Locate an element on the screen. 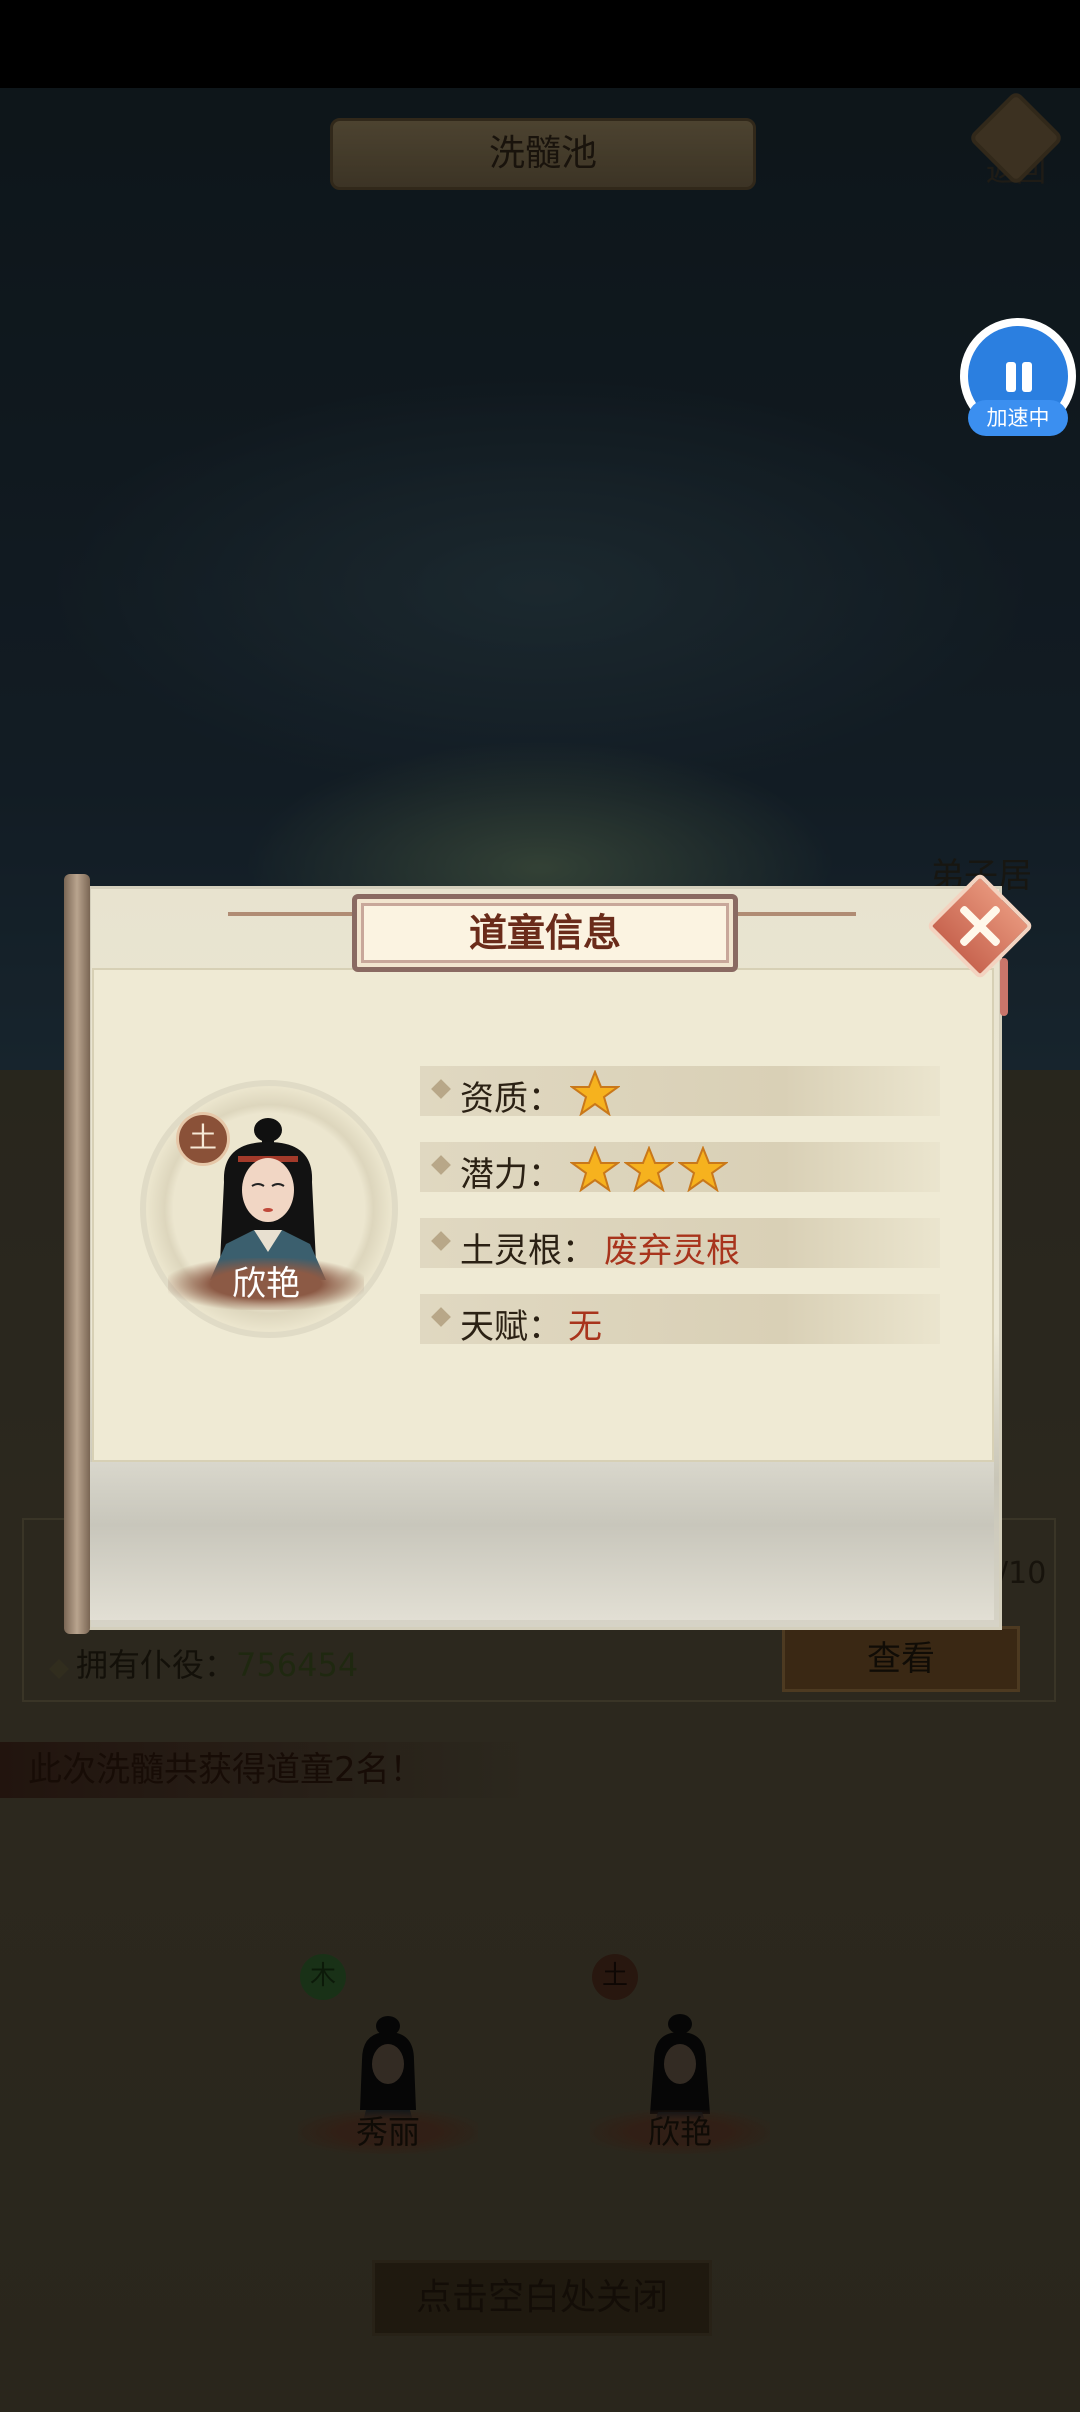  stat-row-spirit-root: 土灵根： 废弃灵根 is located at coordinates (680, 1244).